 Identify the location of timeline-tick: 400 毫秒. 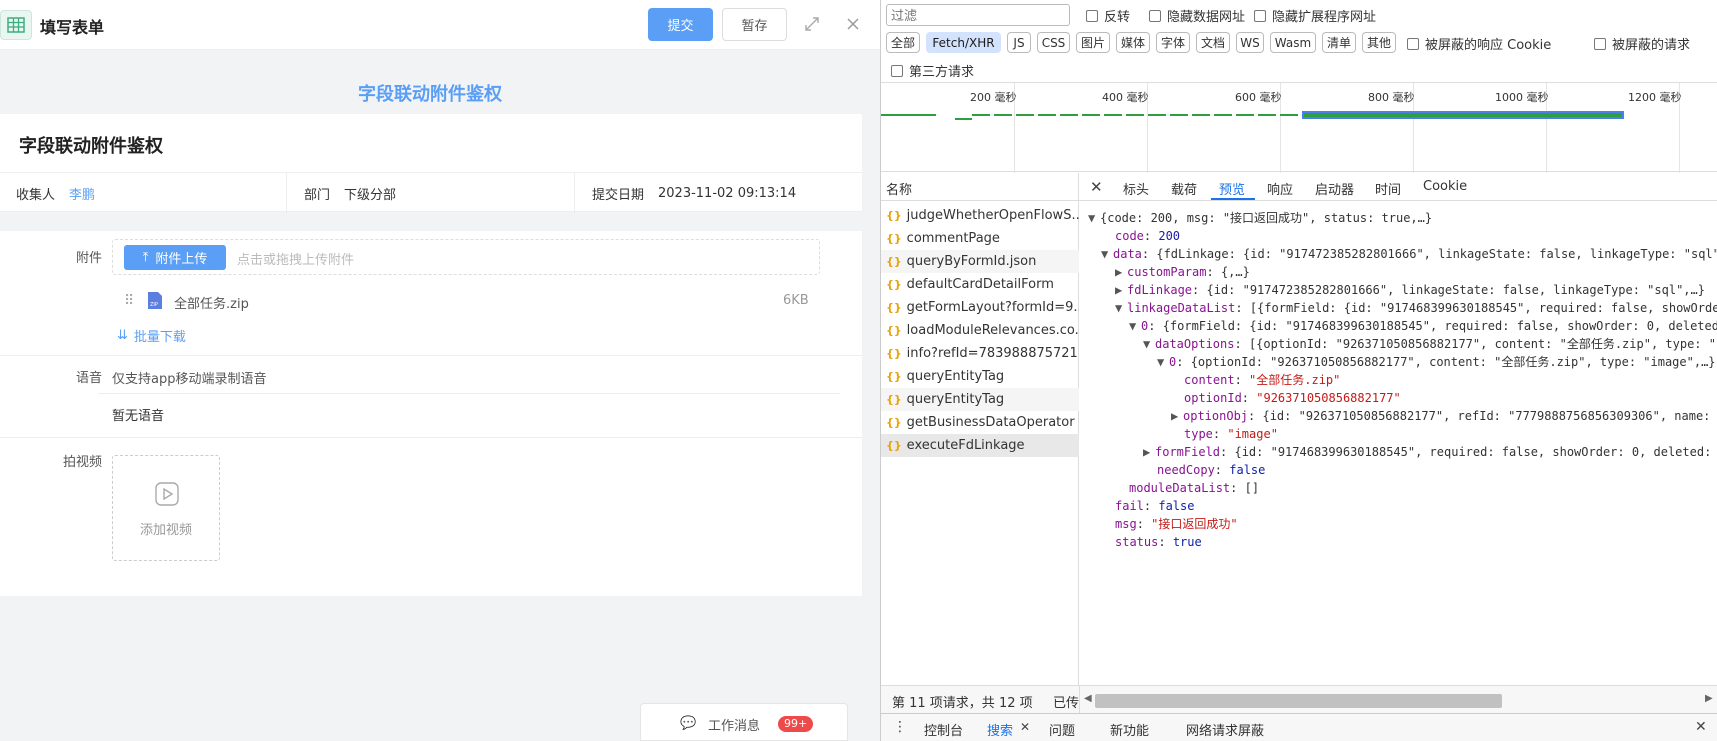
(1125, 97).